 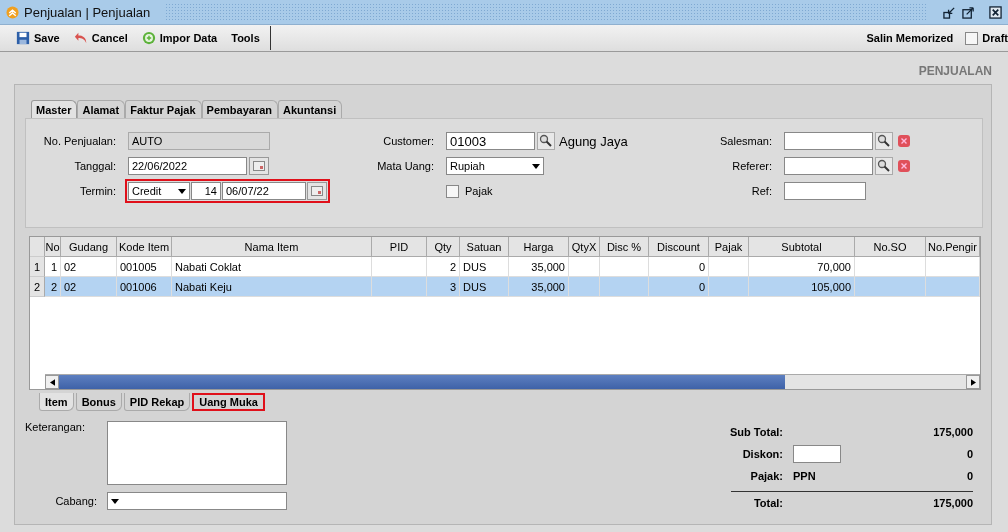 What do you see at coordinates (54, 109) in the screenshot?
I see `tab: Master` at bounding box center [54, 109].